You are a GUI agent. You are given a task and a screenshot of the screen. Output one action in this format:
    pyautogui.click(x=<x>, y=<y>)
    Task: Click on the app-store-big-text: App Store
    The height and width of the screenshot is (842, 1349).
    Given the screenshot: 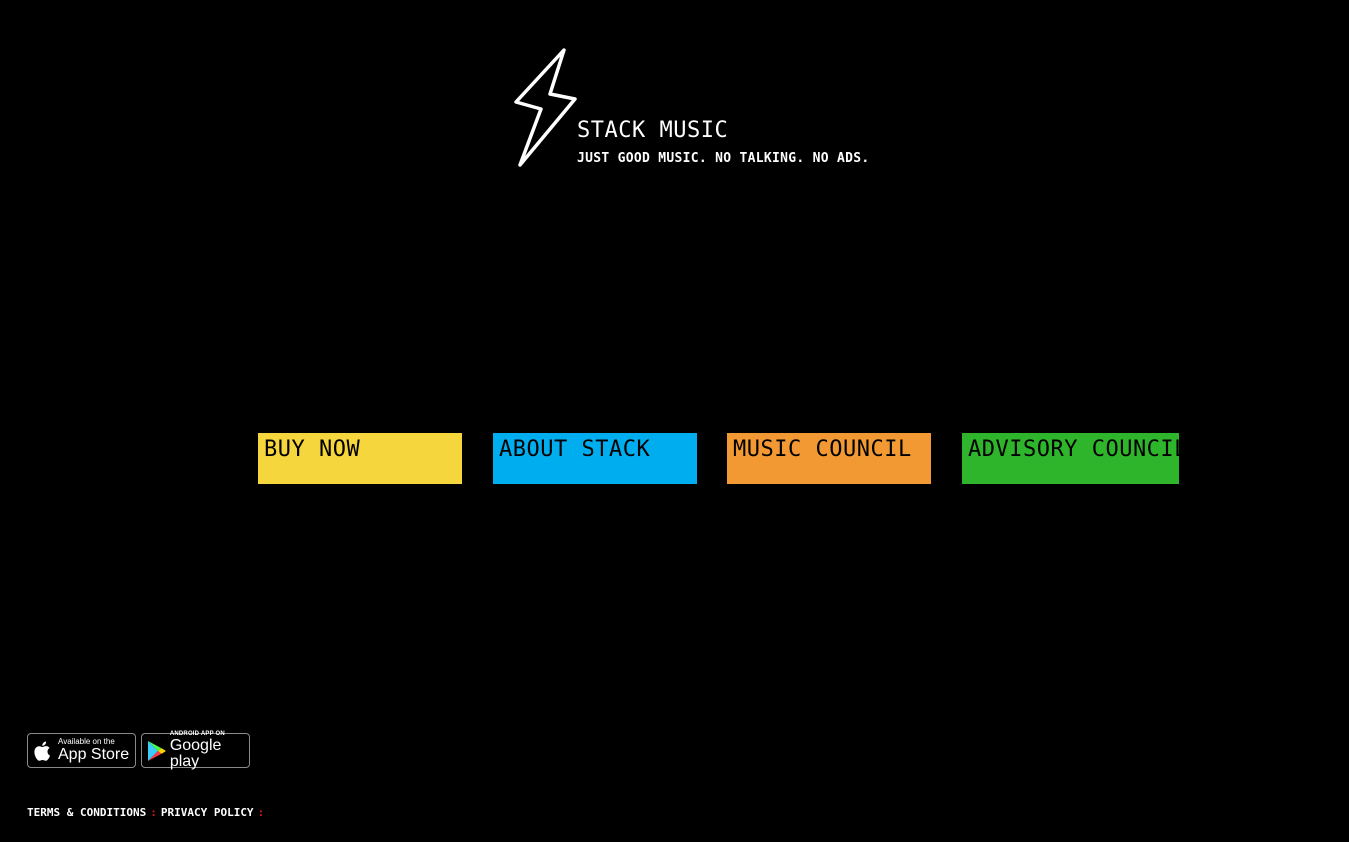 What is the action you would take?
    pyautogui.click(x=94, y=754)
    